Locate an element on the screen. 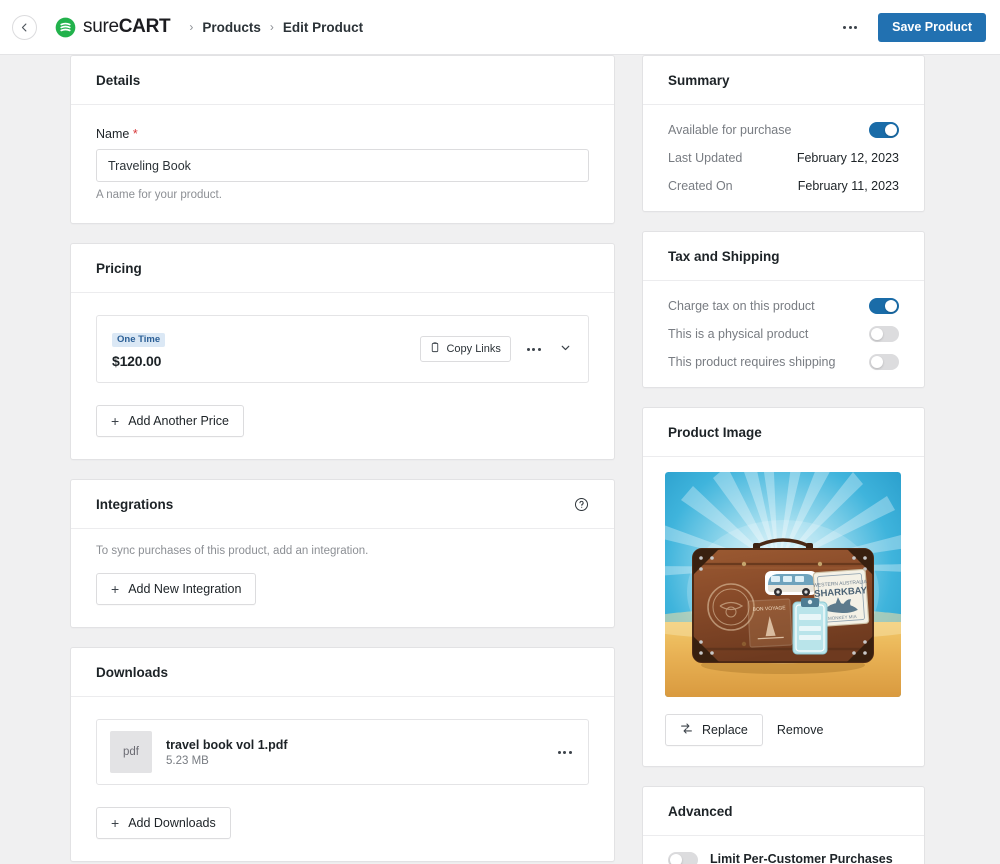 This screenshot has width=1000, height=864. download-row: pdf travel book vol 1.pdf 5.23 MB is located at coordinates (342, 752).